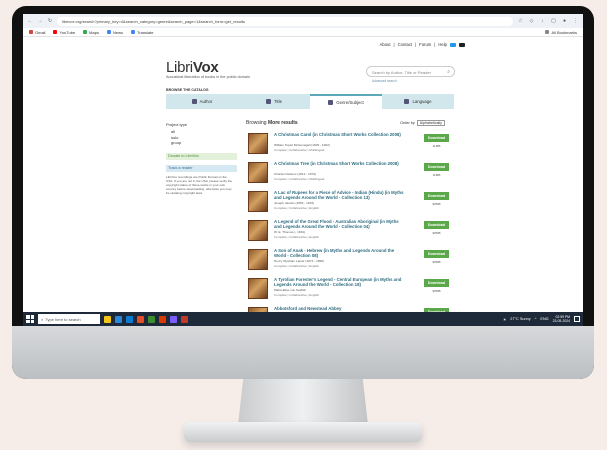 Image resolution: width=607 pixels, height=450 pixels. Describe the element at coordinates (91, 32) in the screenshot. I see `bookmark-maps: Maps` at that location.